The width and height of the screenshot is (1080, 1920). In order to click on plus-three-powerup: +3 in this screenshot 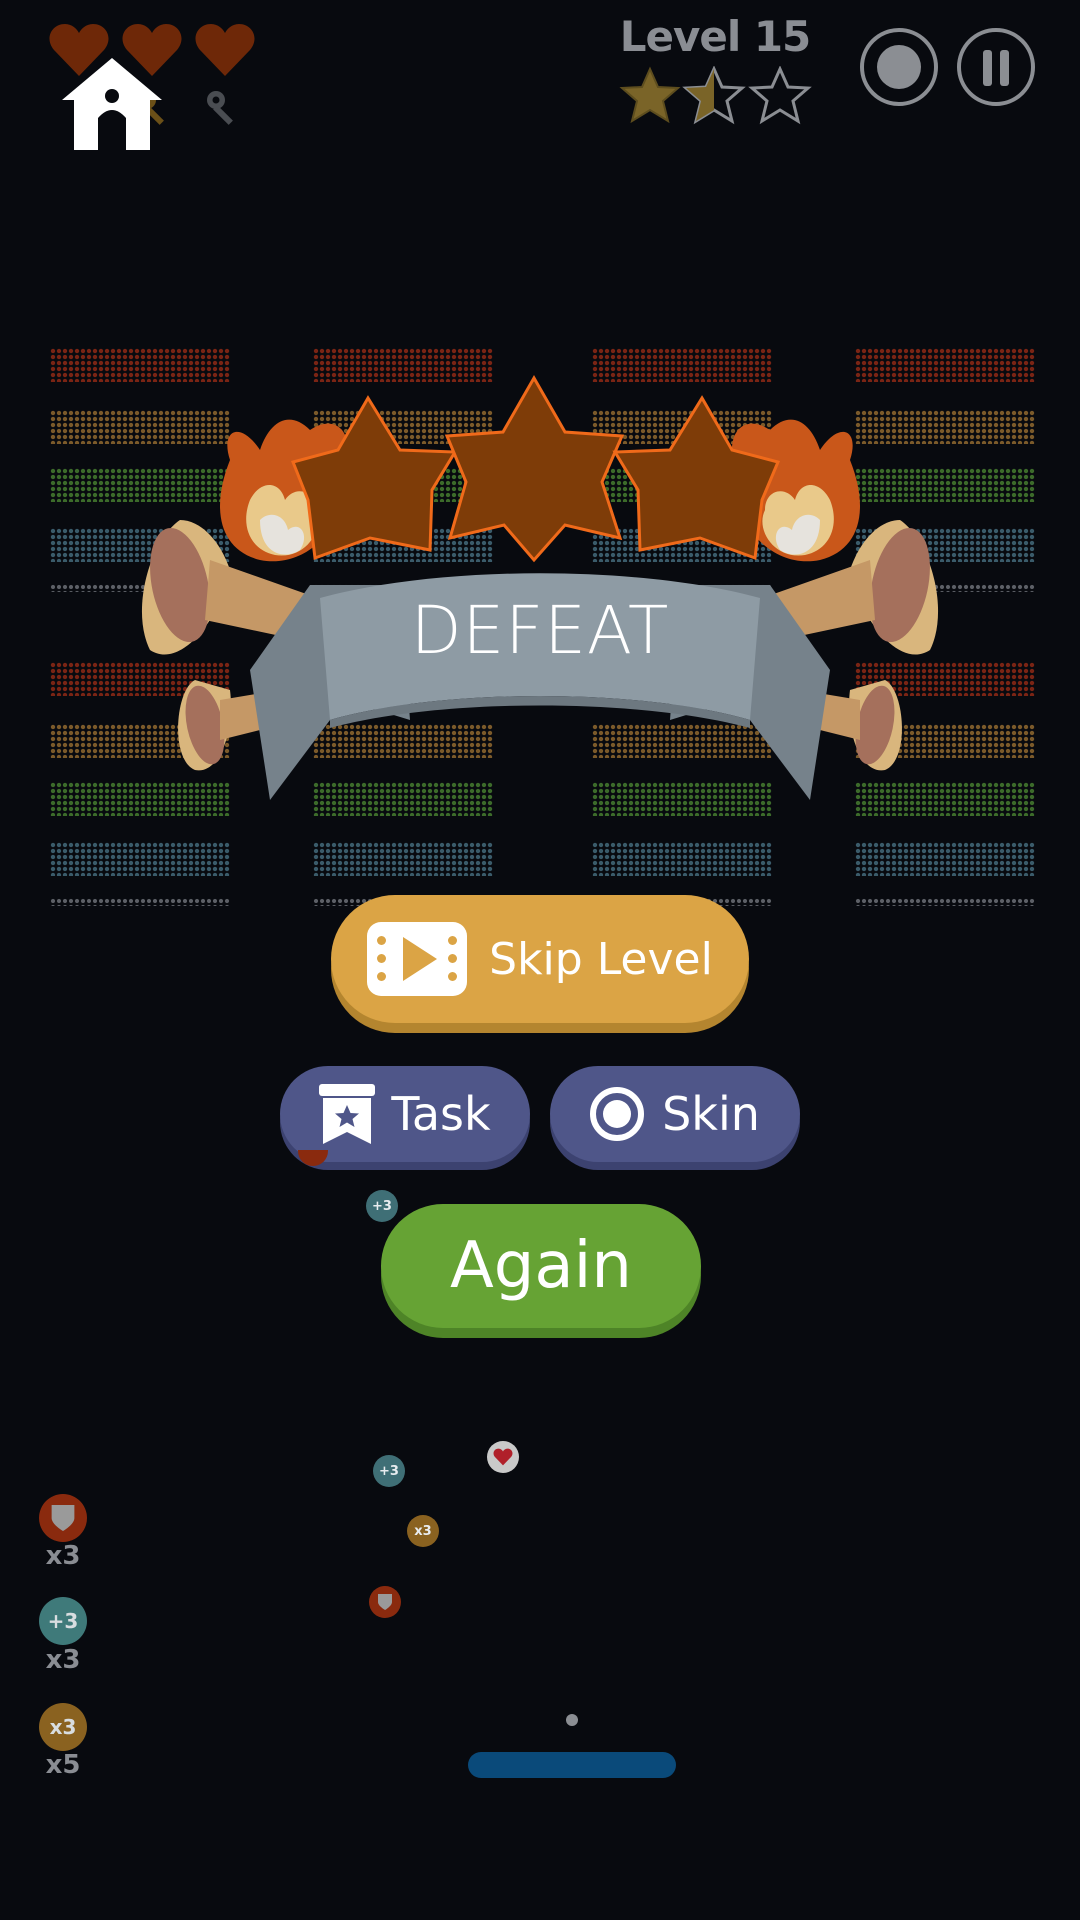, I will do `click(63, 1621)`.